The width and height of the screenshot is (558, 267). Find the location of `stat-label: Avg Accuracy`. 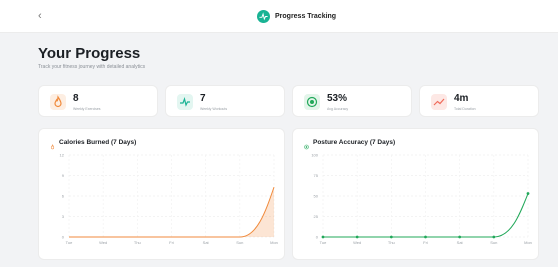

stat-label: Avg Accuracy is located at coordinates (338, 109).